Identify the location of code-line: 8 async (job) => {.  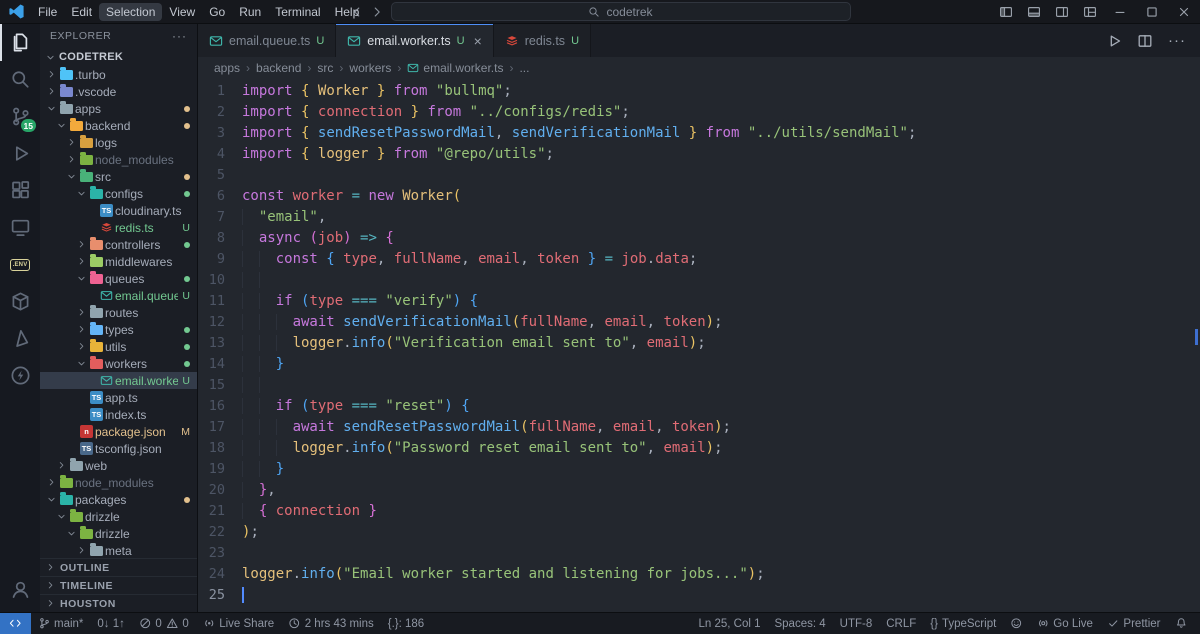
(699, 238).